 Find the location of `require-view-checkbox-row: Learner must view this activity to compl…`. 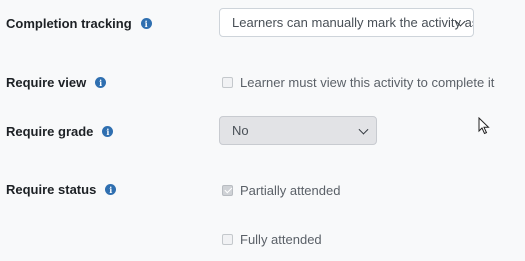

require-view-checkbox-row: Learner must view this activity to compl… is located at coordinates (358, 82).